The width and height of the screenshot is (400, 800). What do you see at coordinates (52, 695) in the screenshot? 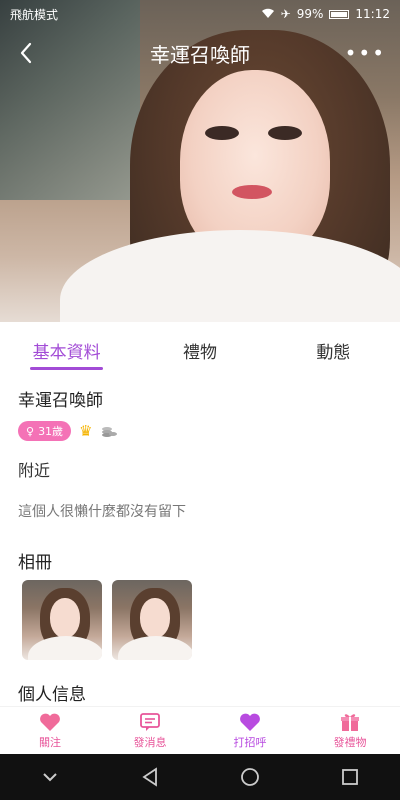
I see `personal-info-title: 個人信息` at bounding box center [52, 695].